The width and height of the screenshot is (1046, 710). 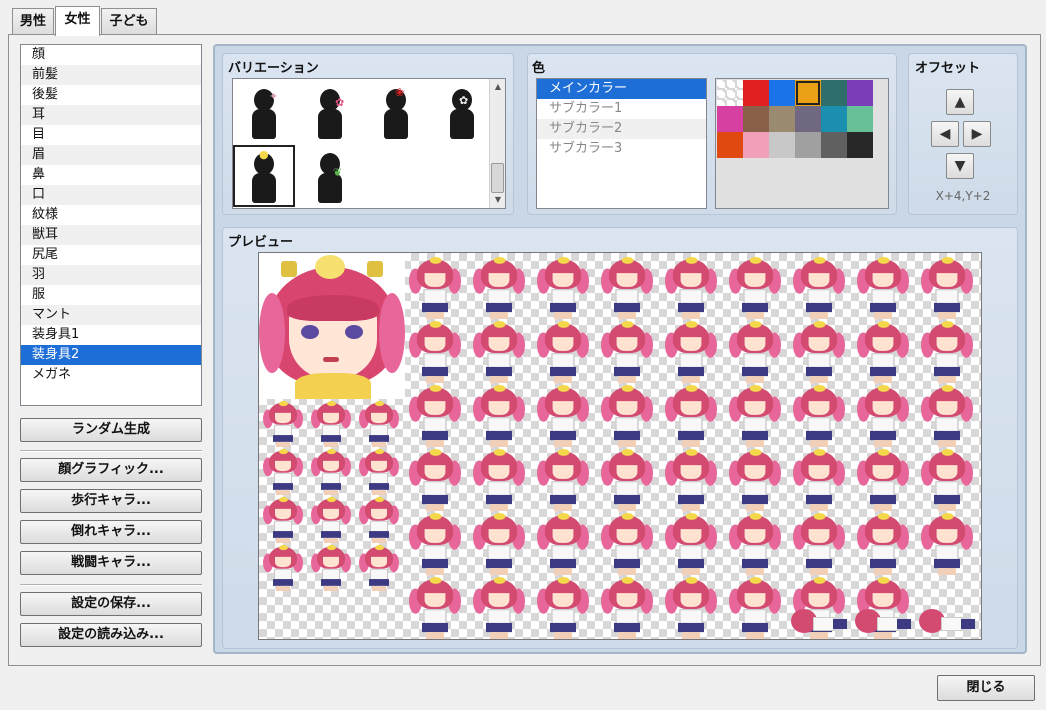 What do you see at coordinates (111, 355) in the screenshot?
I see `part-list-item: 装身具2` at bounding box center [111, 355].